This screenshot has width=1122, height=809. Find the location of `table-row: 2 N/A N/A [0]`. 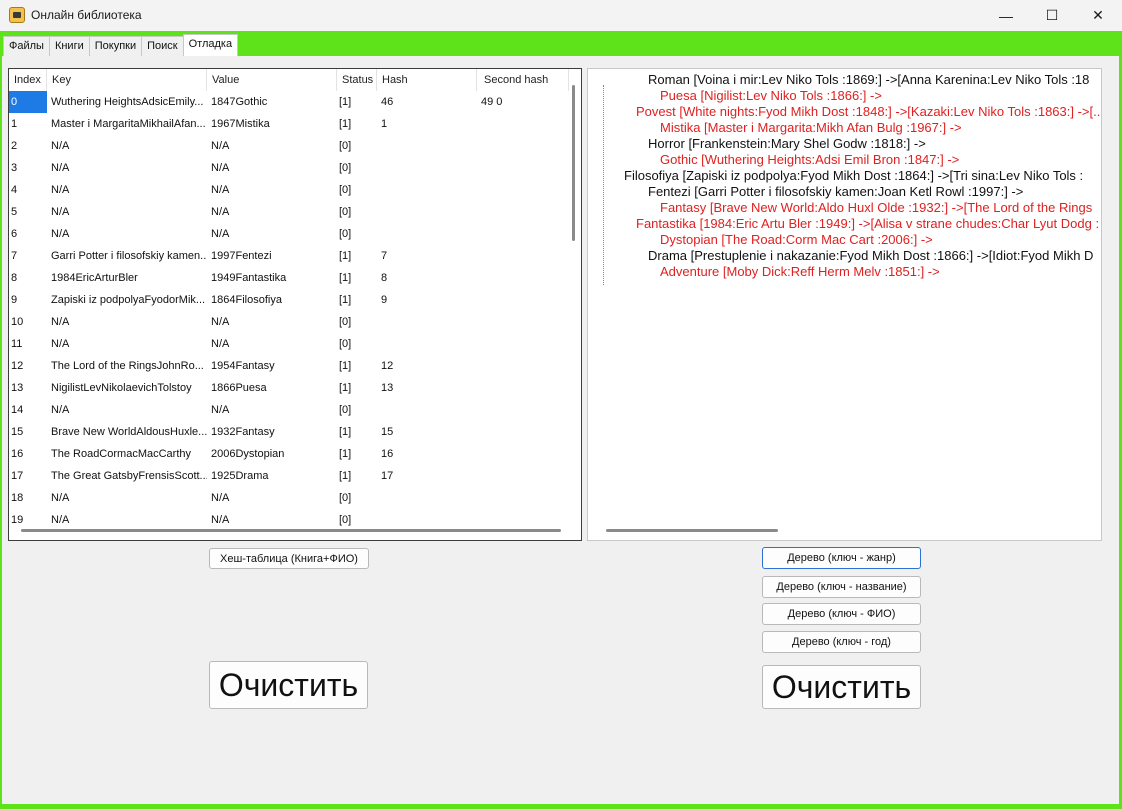

table-row: 2 N/A N/A [0] is located at coordinates (289, 146).